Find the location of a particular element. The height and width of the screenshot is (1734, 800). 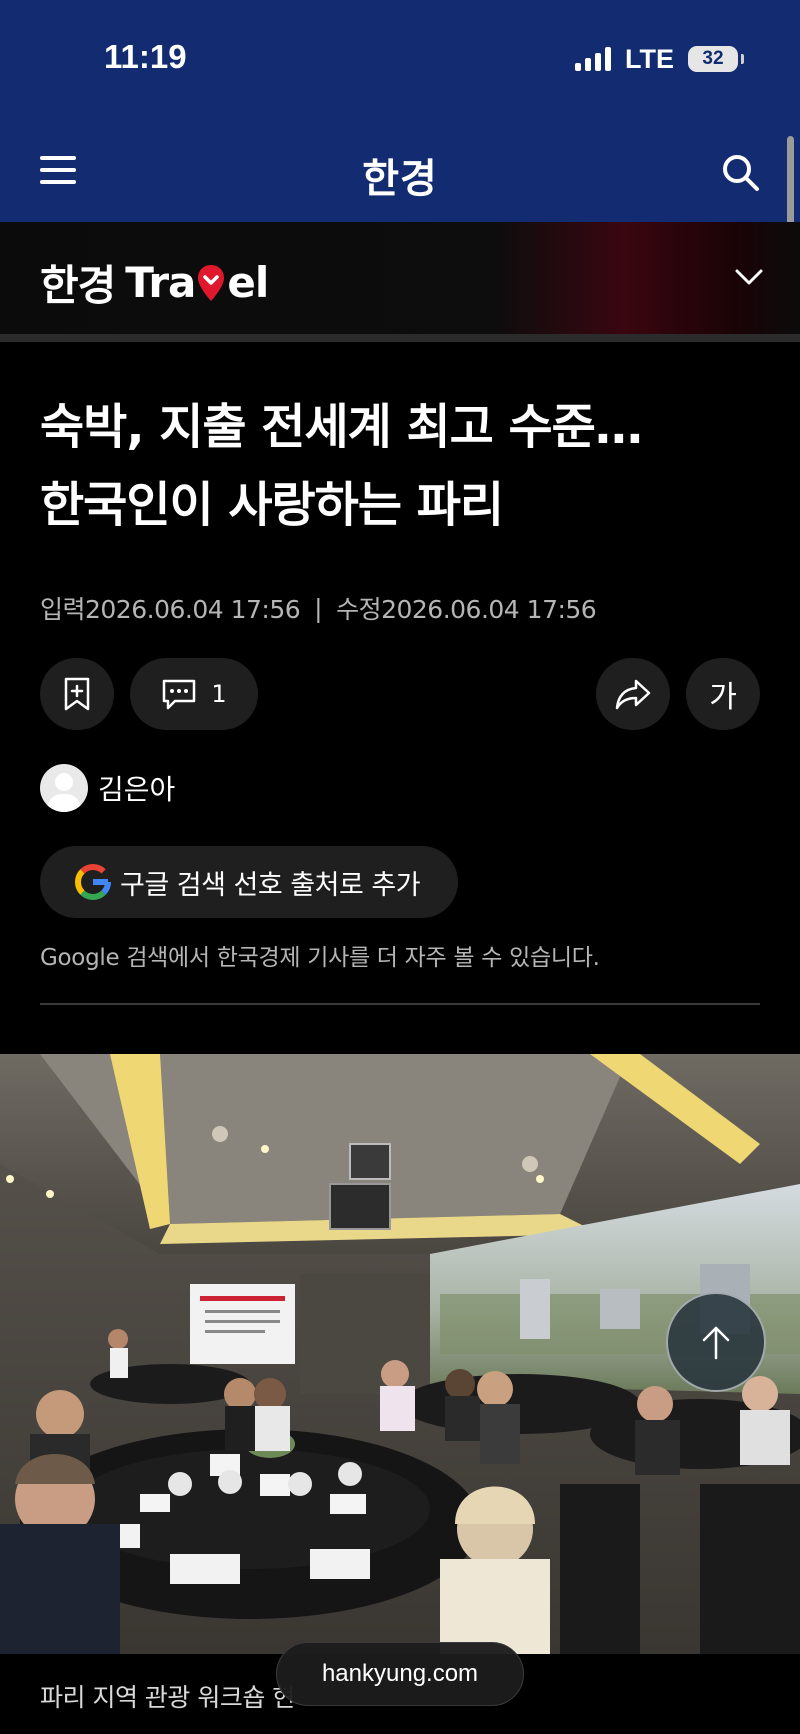

section-logo-ko: 한경 is located at coordinates (78, 285).